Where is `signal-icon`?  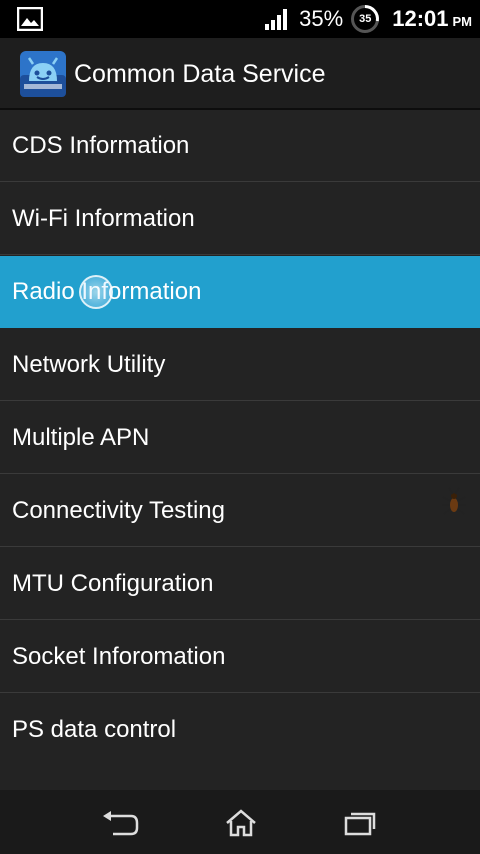
signal-icon is located at coordinates (276, 19).